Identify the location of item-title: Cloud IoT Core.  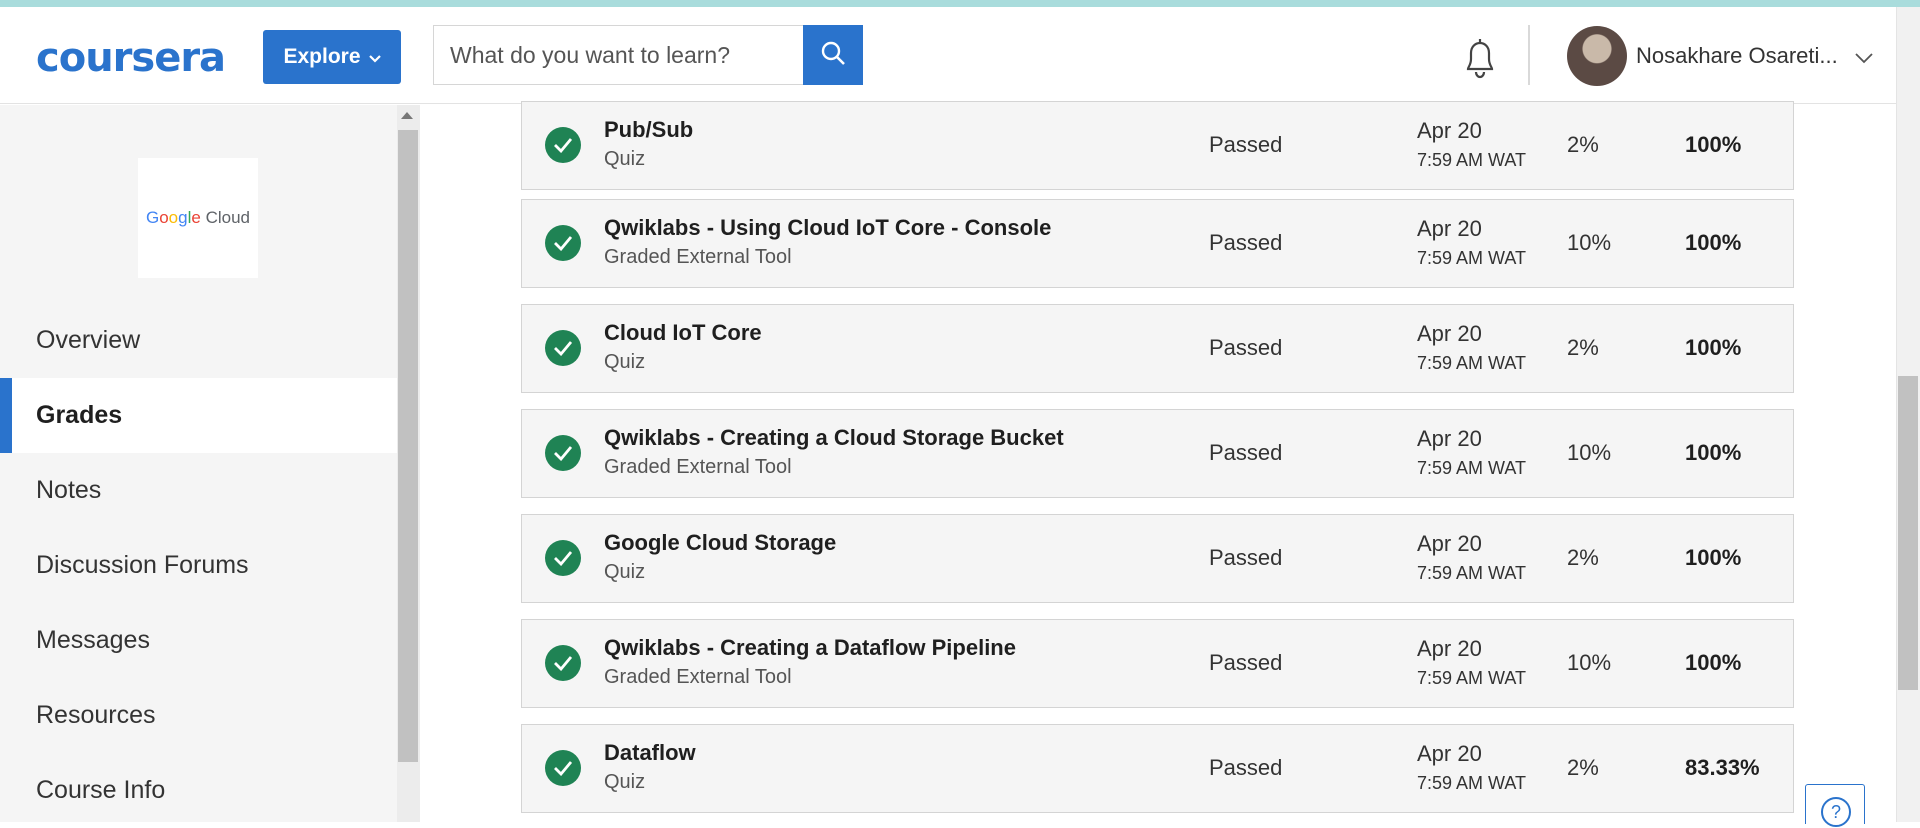
(683, 333).